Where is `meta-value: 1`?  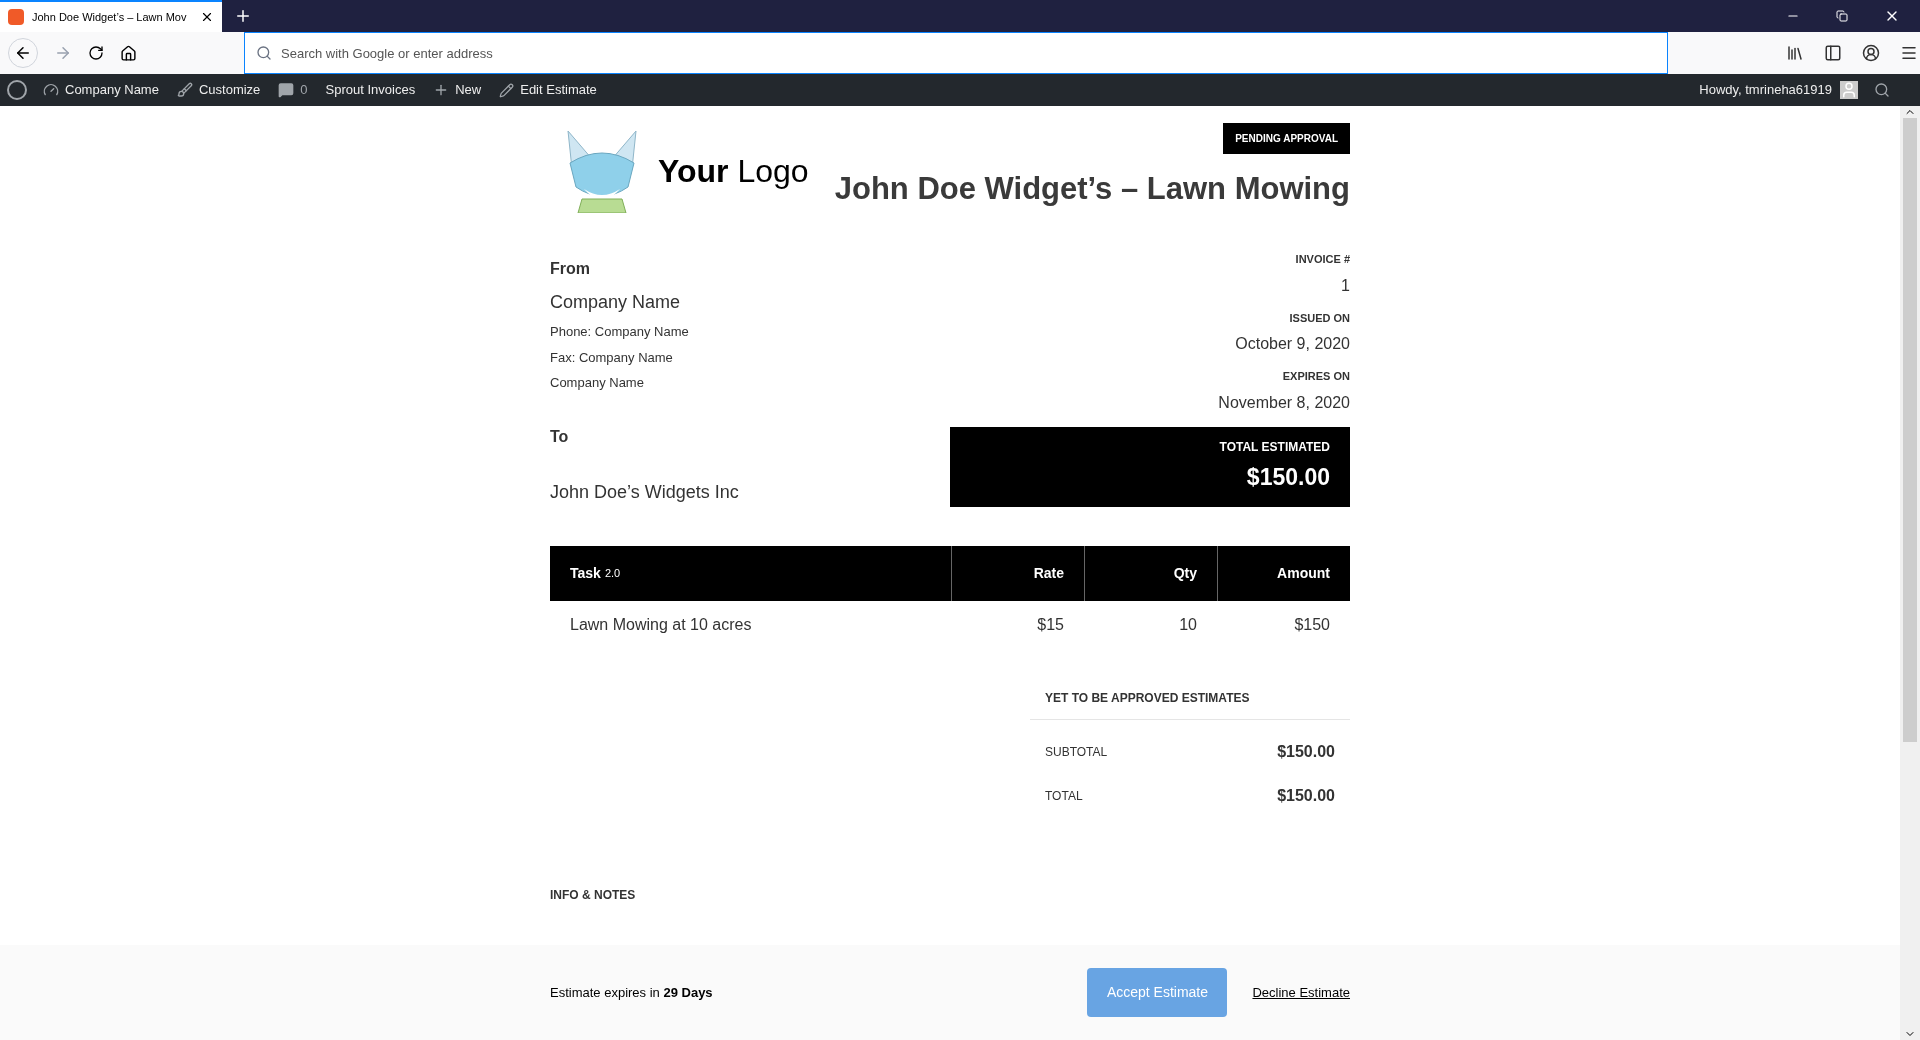 meta-value: 1 is located at coordinates (1345, 285).